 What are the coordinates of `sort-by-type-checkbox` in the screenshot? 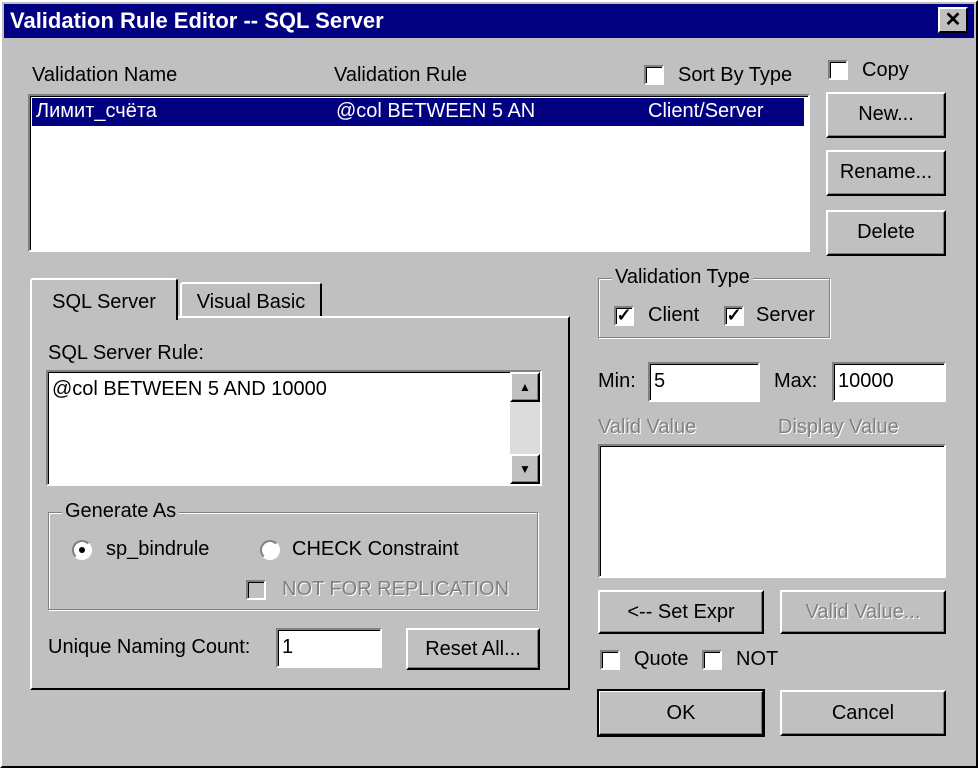 It's located at (654, 75).